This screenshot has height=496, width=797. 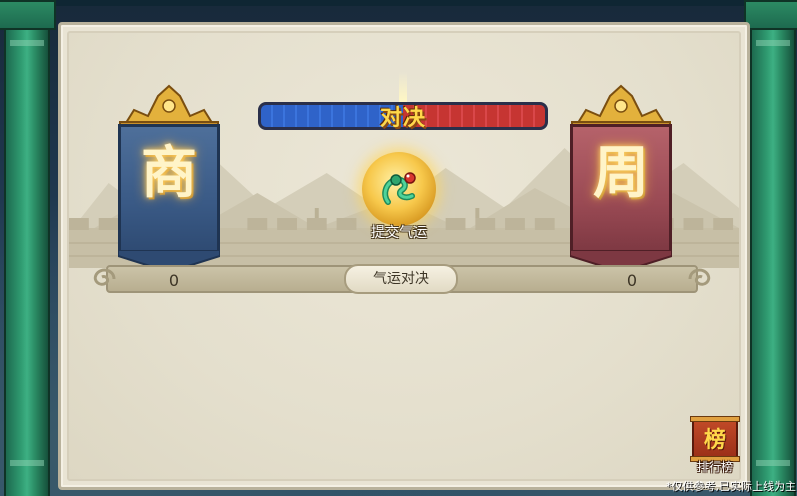 What do you see at coordinates (714, 440) in the screenshot?
I see `ranking-glyph: 榜` at bounding box center [714, 440].